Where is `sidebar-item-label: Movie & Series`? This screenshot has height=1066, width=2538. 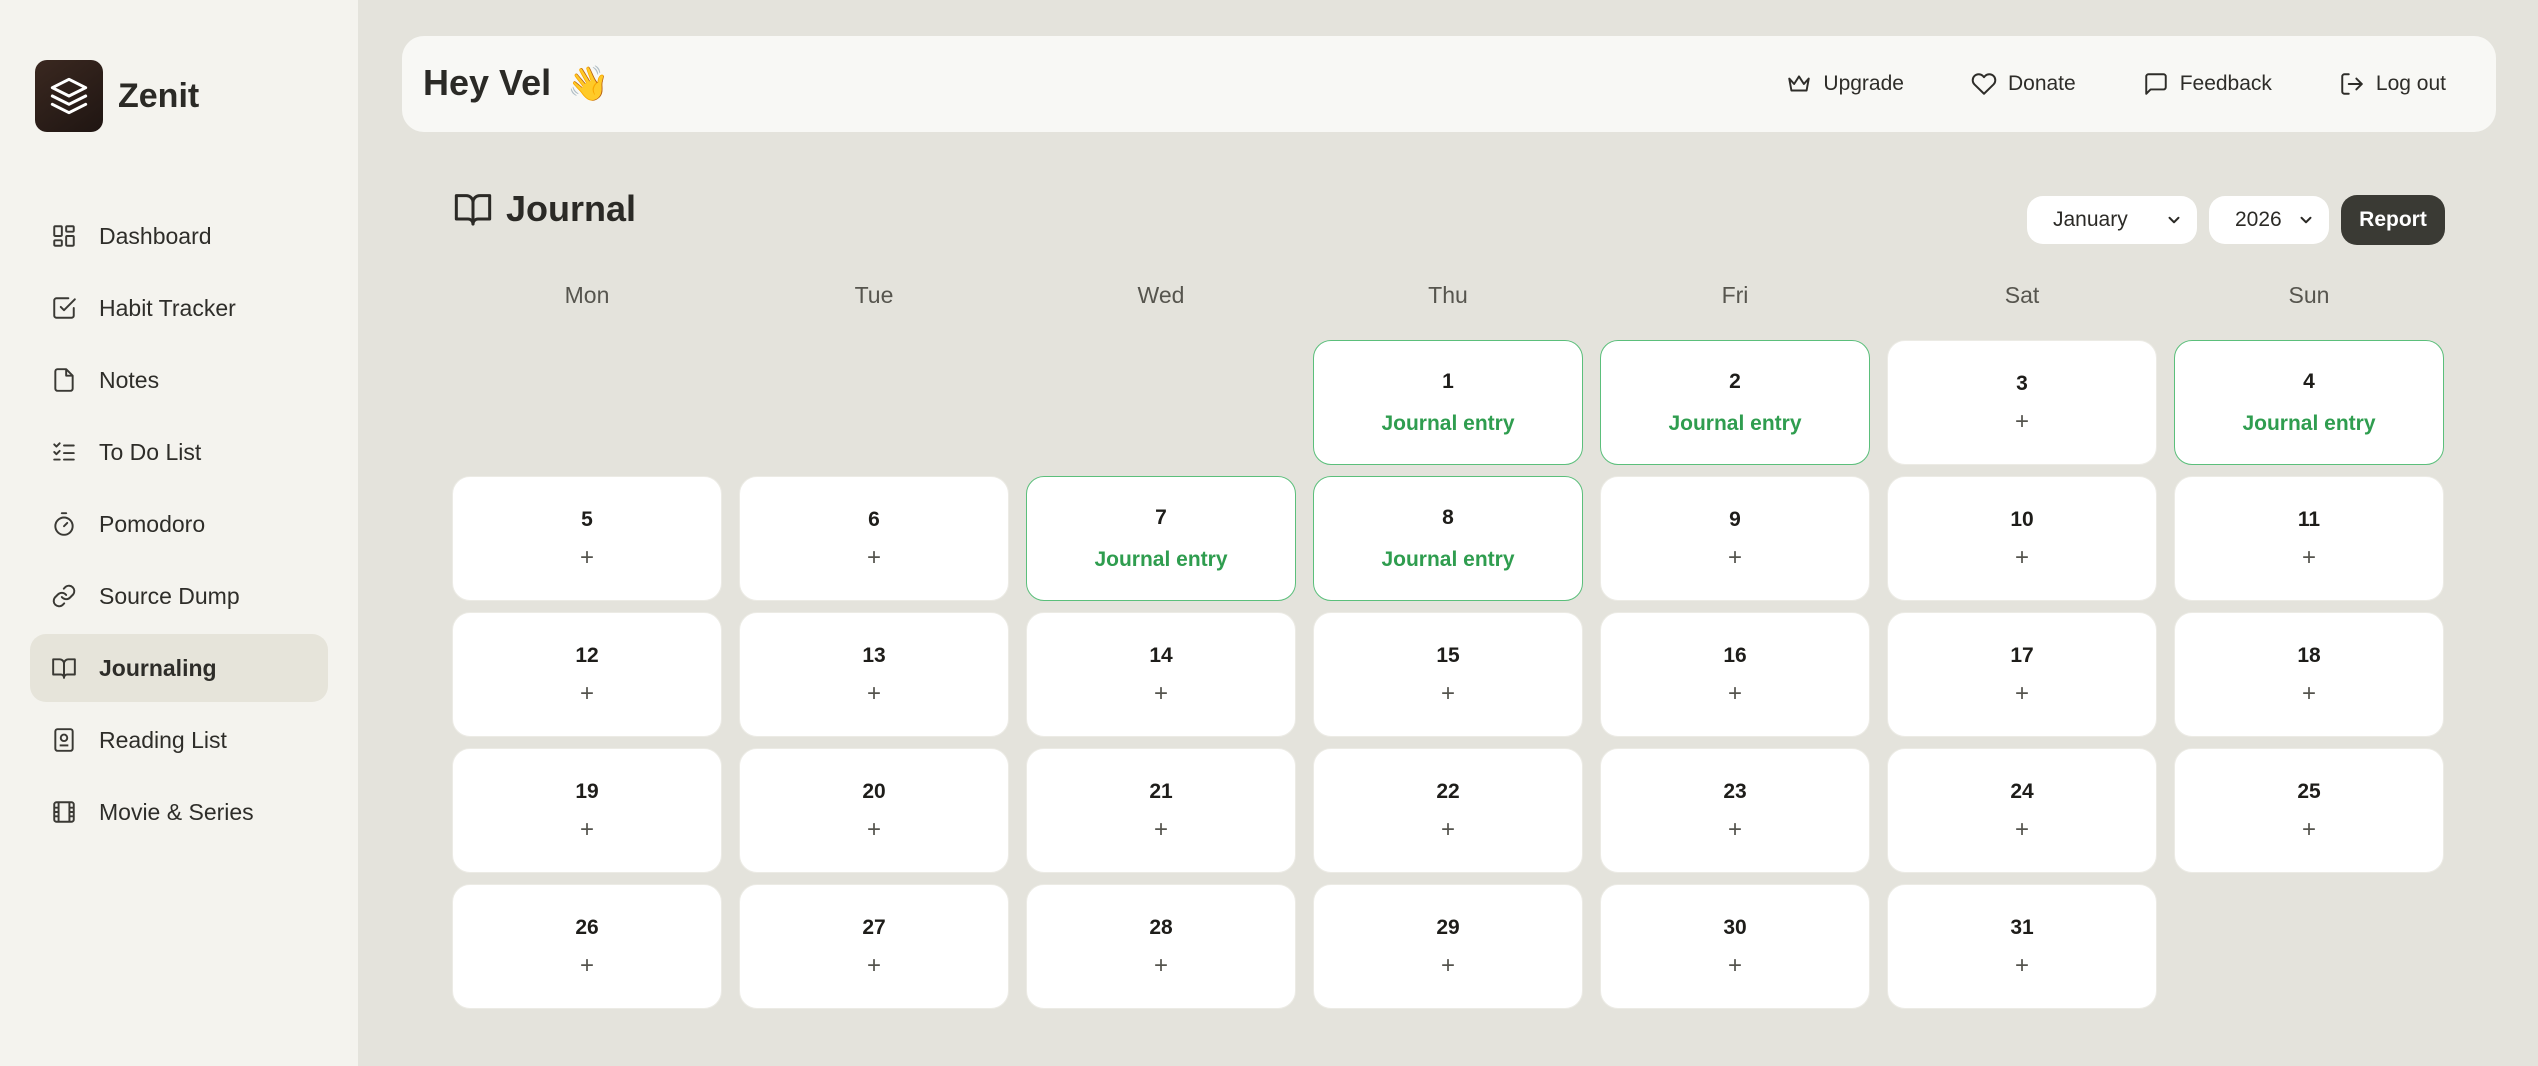
sidebar-item-label: Movie & Series is located at coordinates (176, 811).